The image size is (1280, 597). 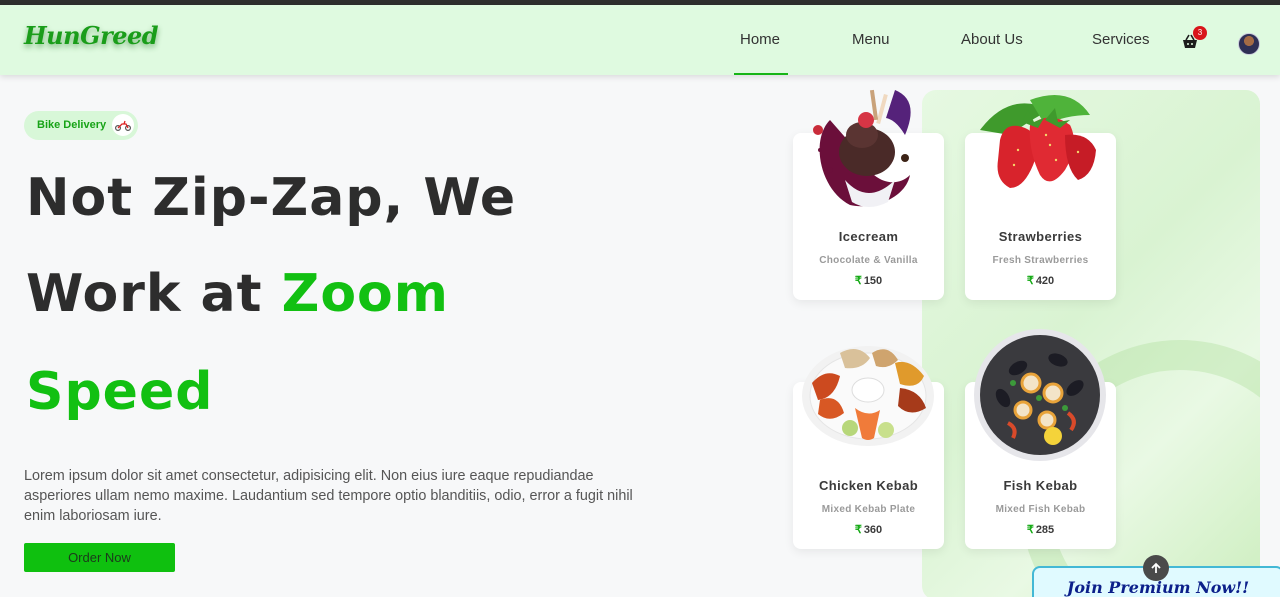 I want to click on card-subtitle: Mixed Fish Kebab, so click(x=1040, y=509).